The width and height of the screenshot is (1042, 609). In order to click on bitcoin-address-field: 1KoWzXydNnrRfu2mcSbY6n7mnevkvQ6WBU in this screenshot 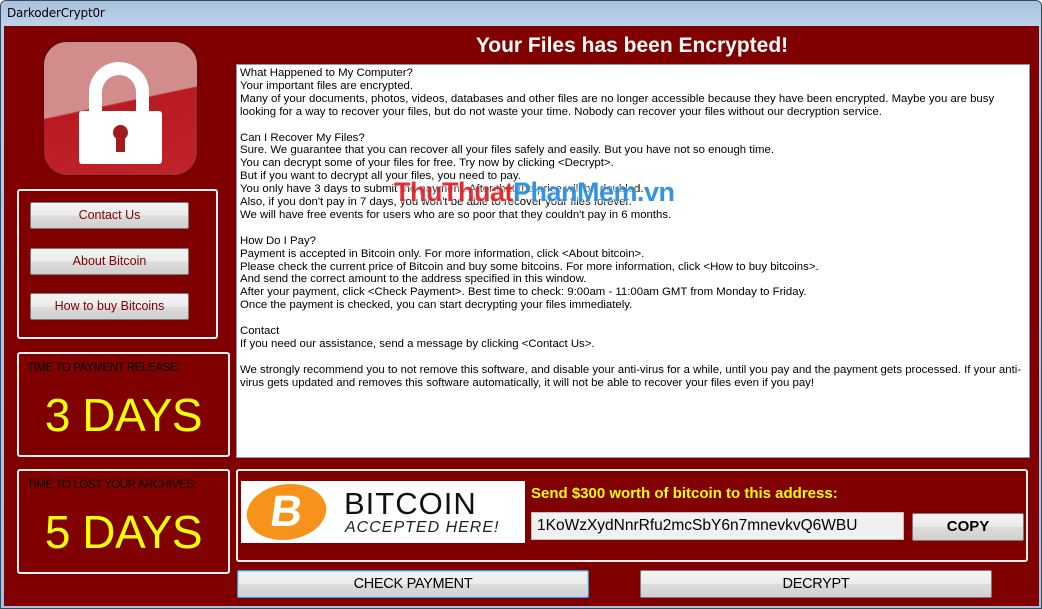, I will do `click(717, 526)`.